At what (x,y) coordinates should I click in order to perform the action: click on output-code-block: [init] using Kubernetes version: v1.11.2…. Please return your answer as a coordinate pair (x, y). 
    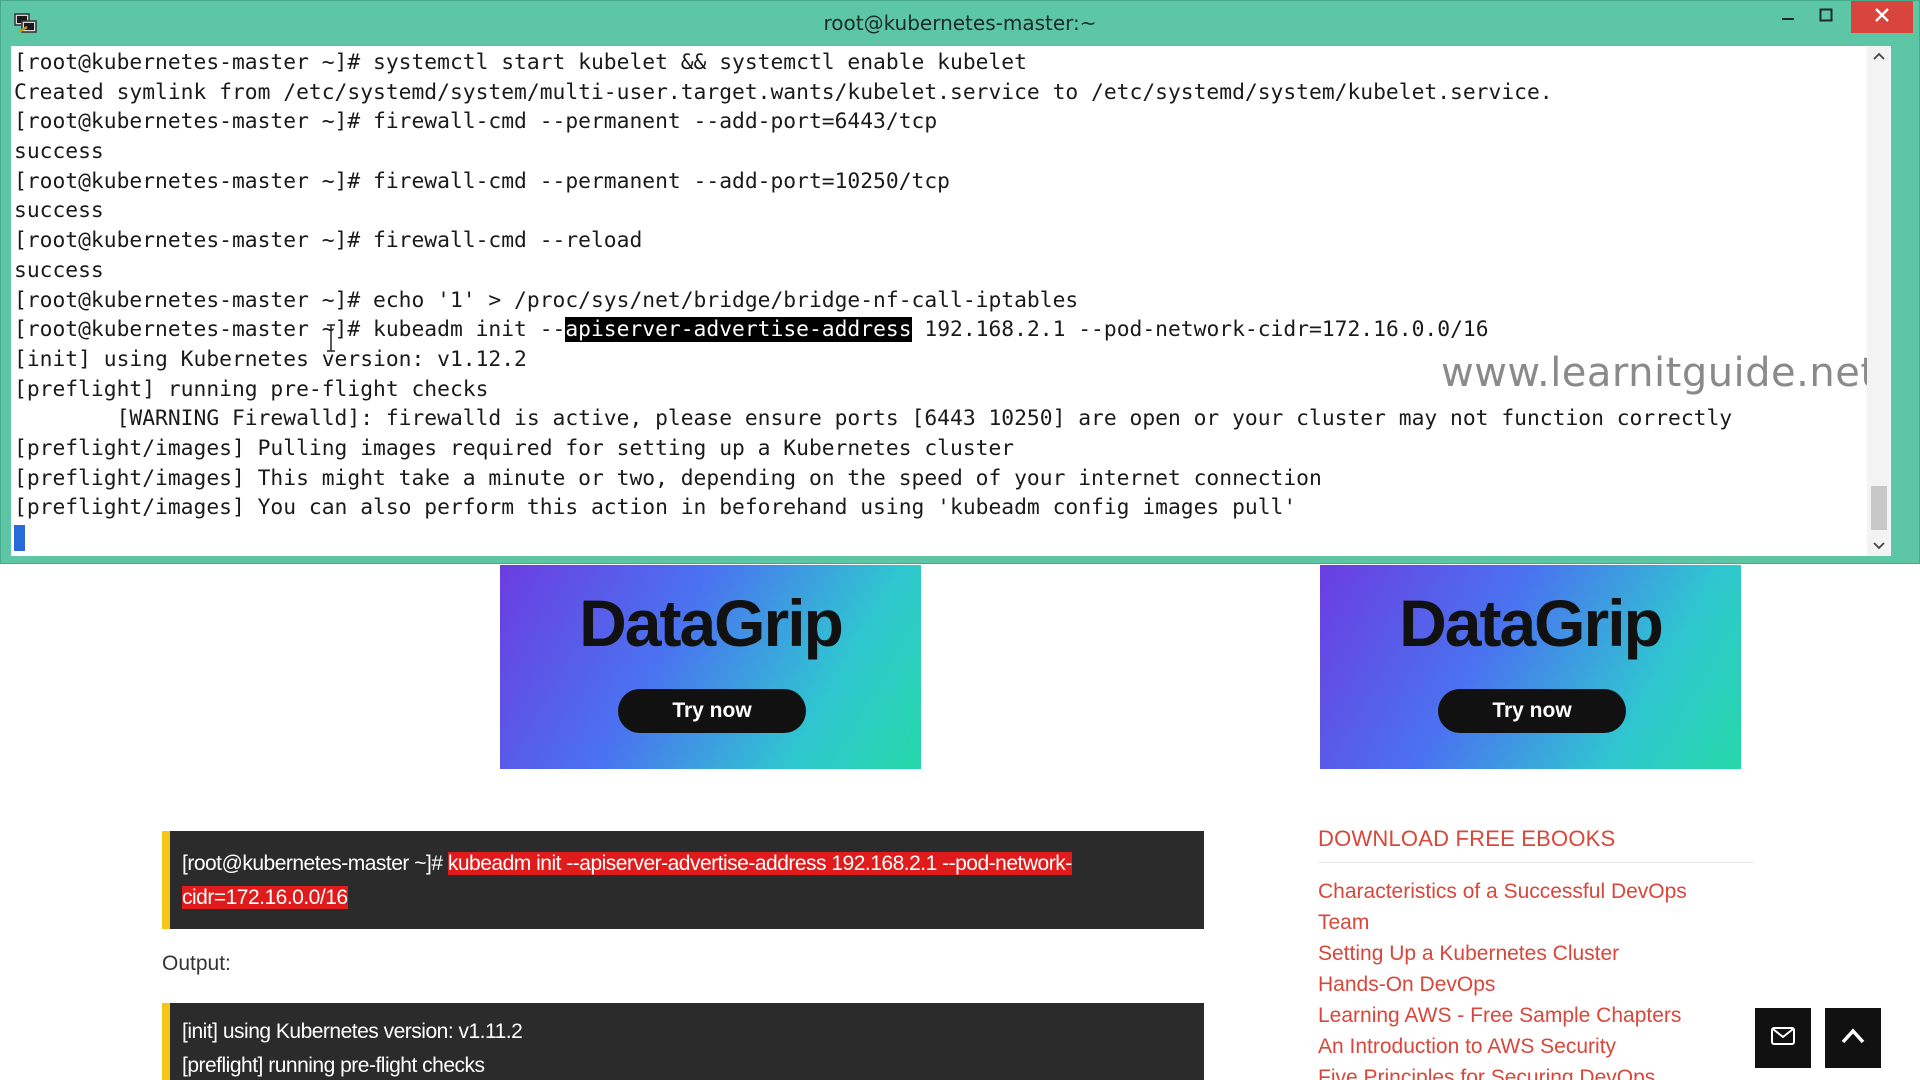
    Looking at the image, I should click on (683, 1041).